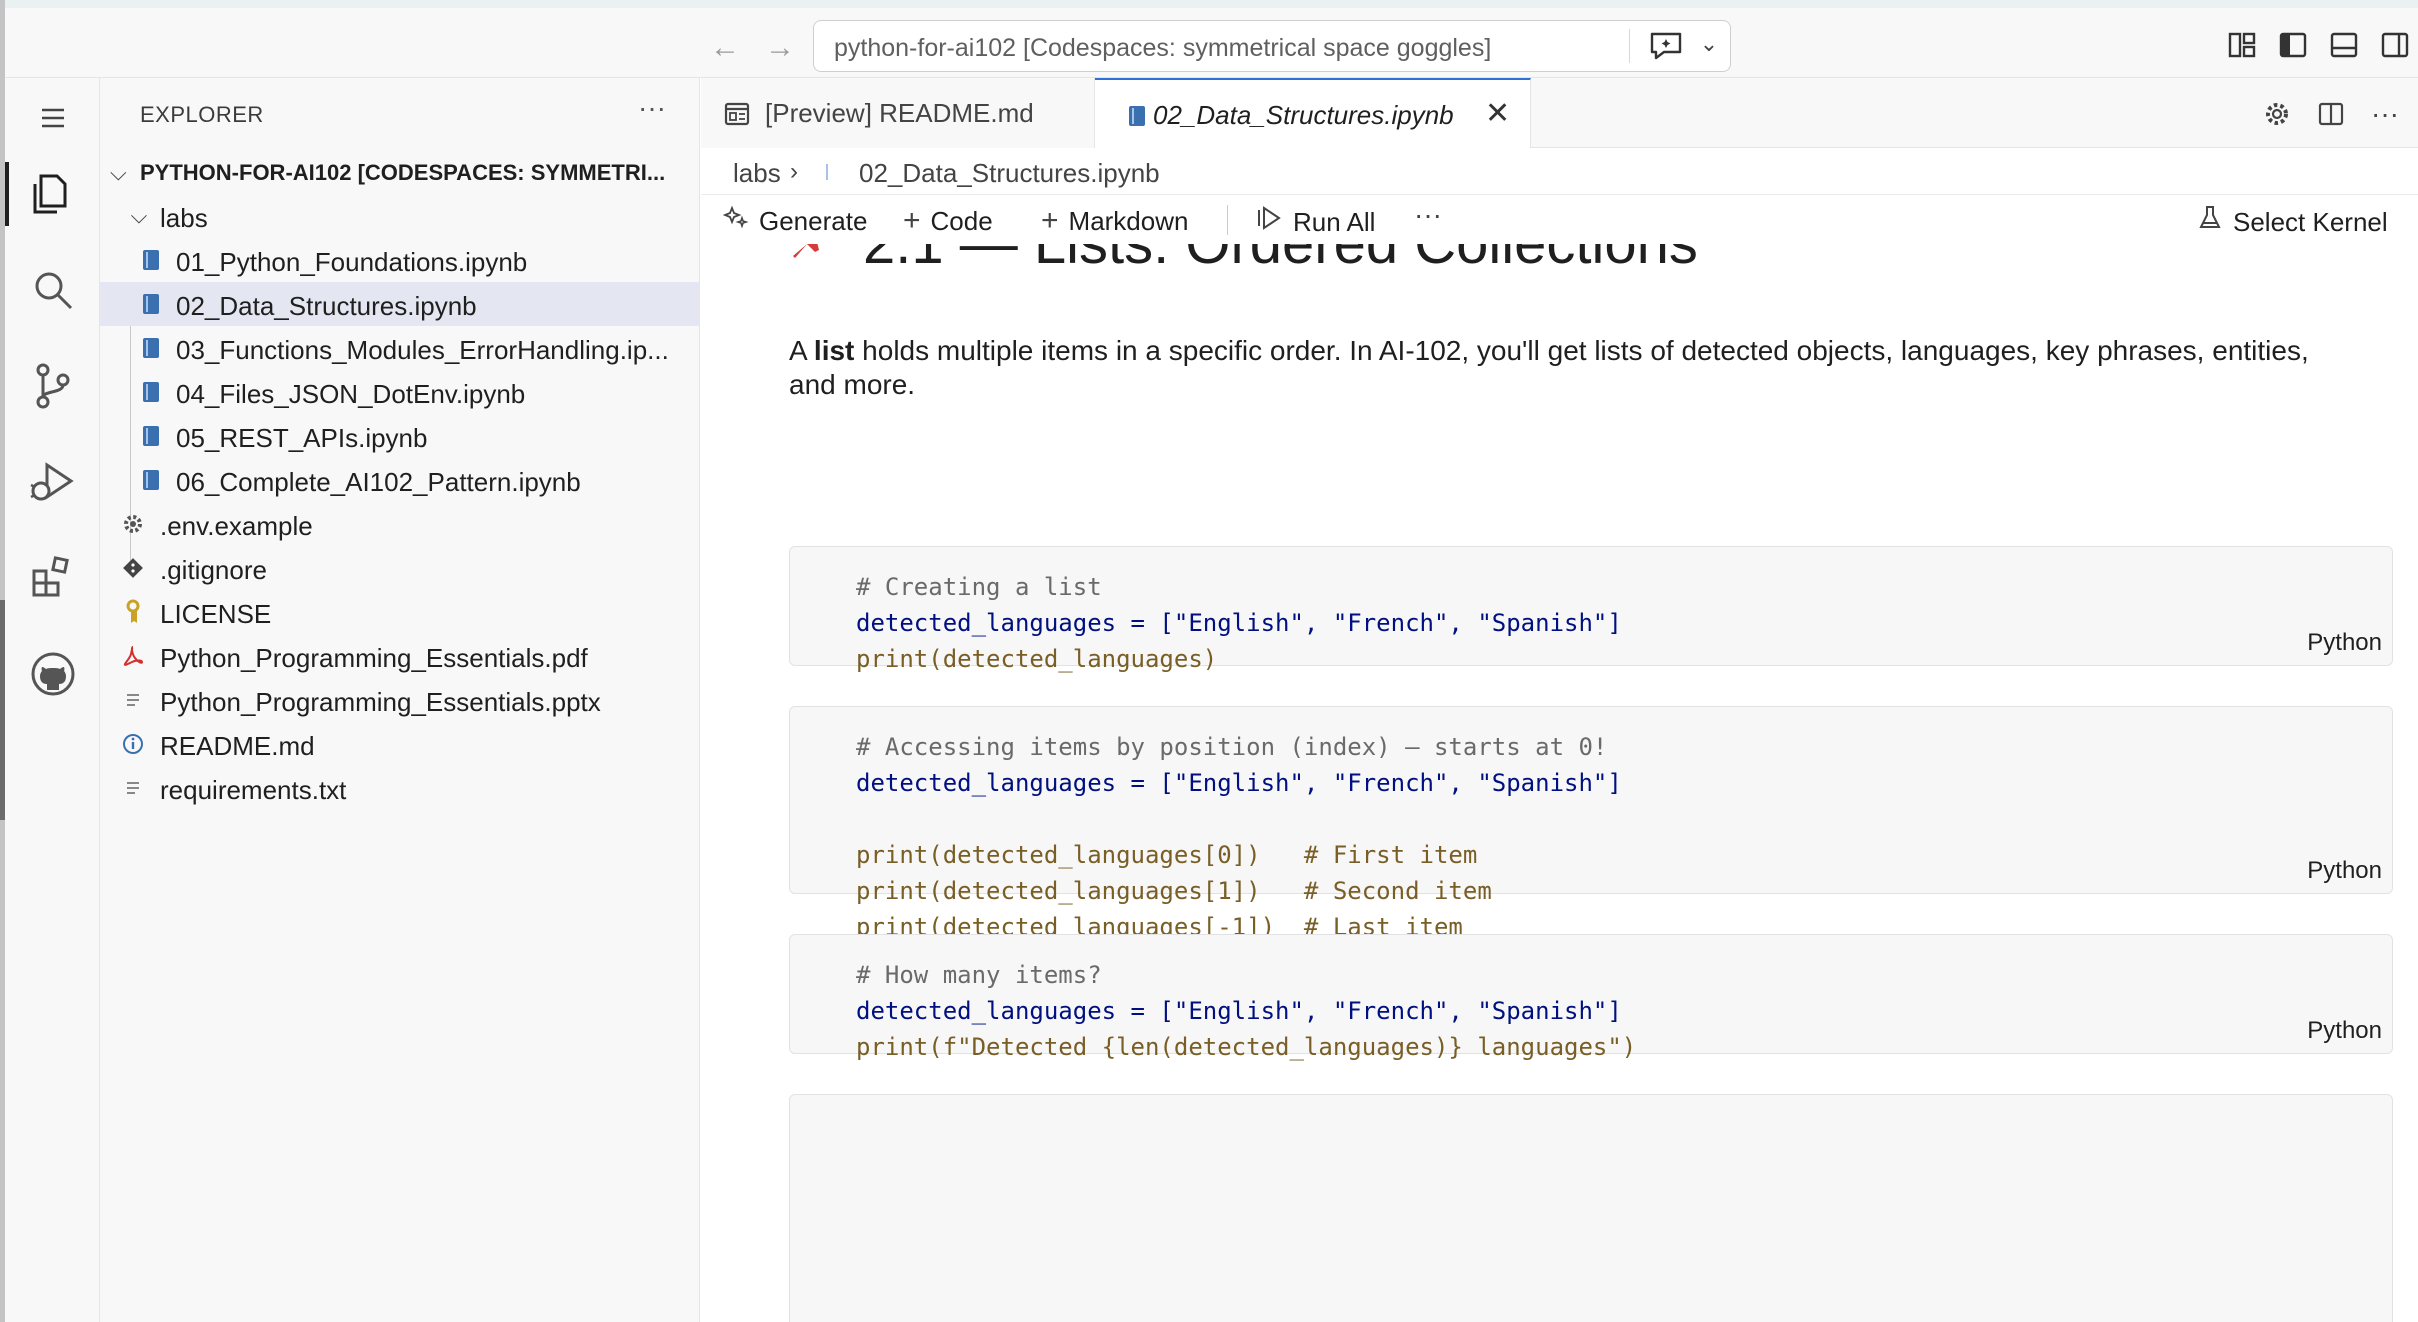 This screenshot has height=1322, width=2418. Describe the element at coordinates (813, 220) in the screenshot. I see `generate-label: Generate` at that location.